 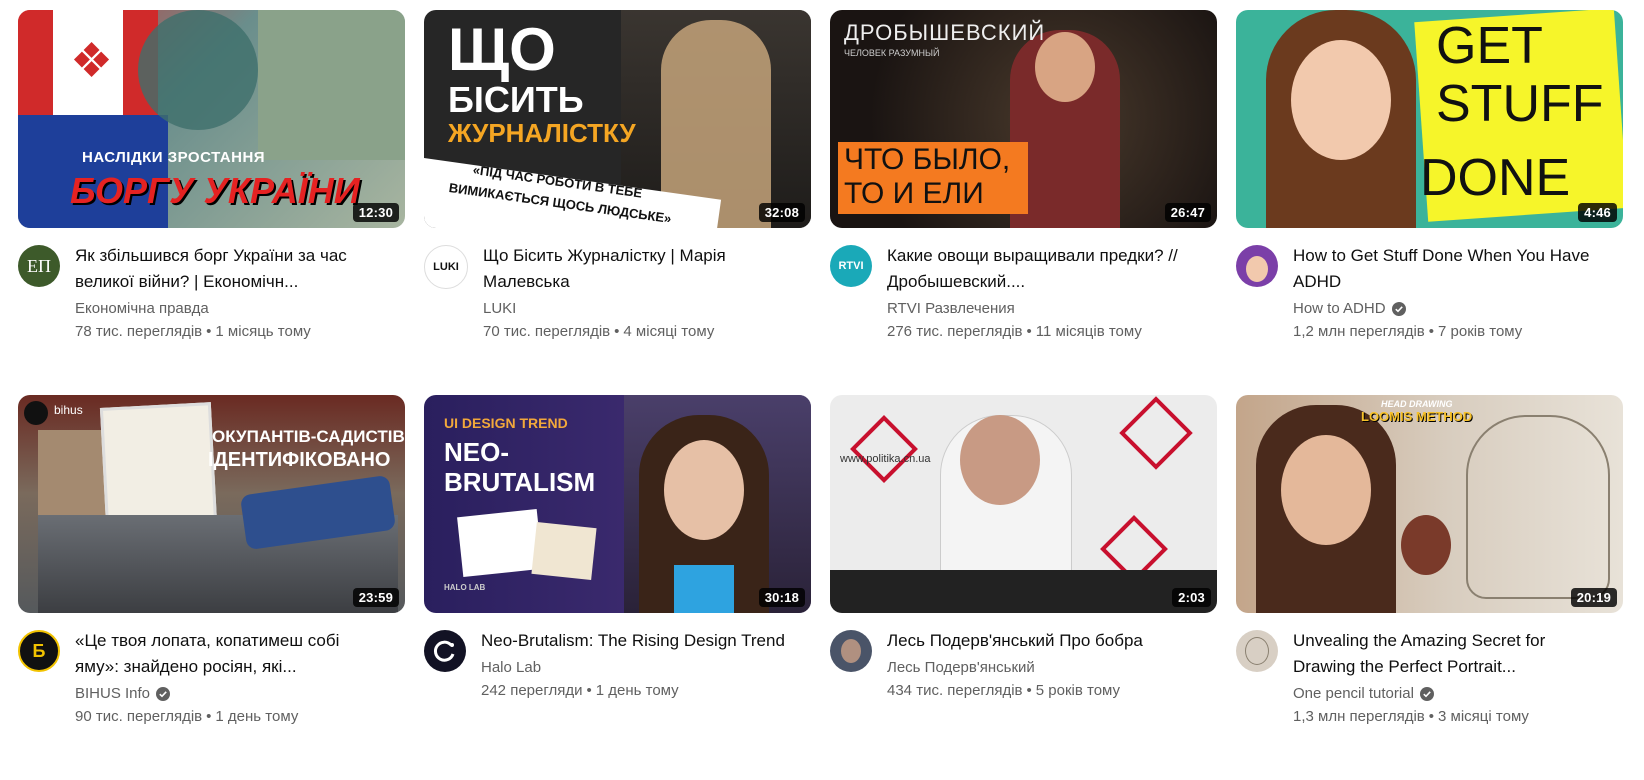 I want to click on thumbnail-caption: bihus, so click(x=68, y=410).